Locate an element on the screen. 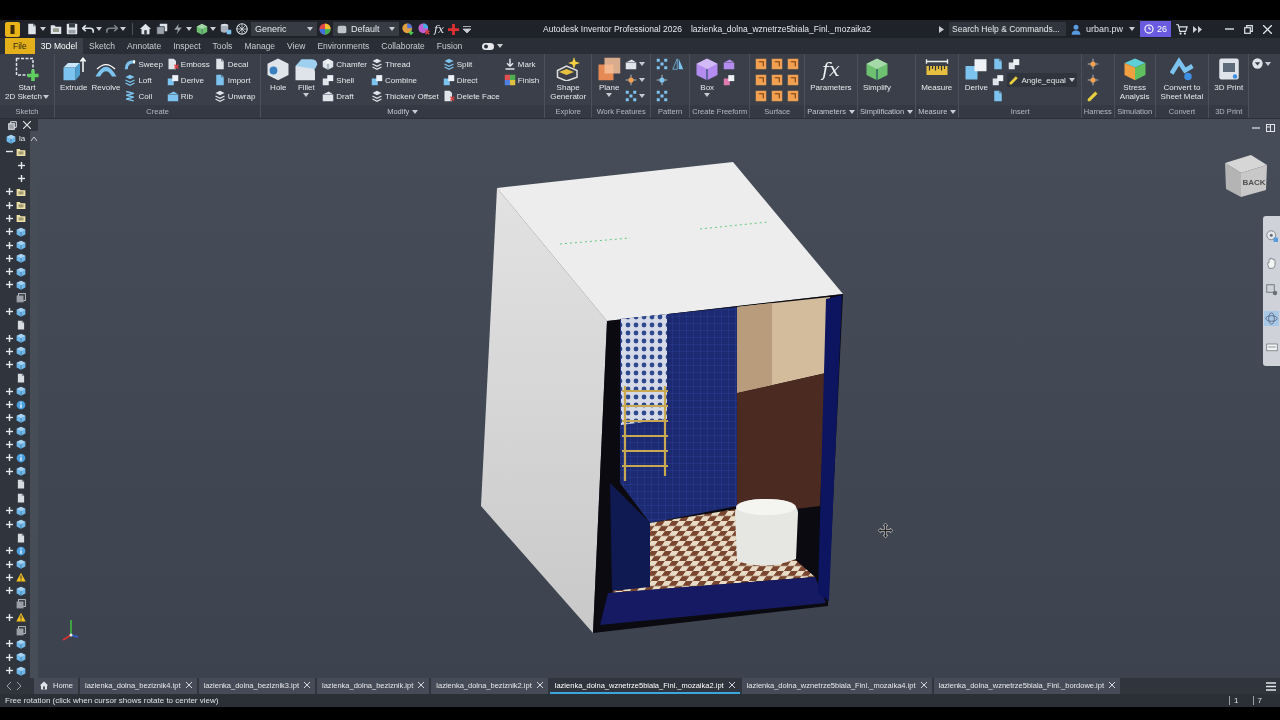 The image size is (1280, 720). scroll-right-icon is located at coordinates (19, 686).